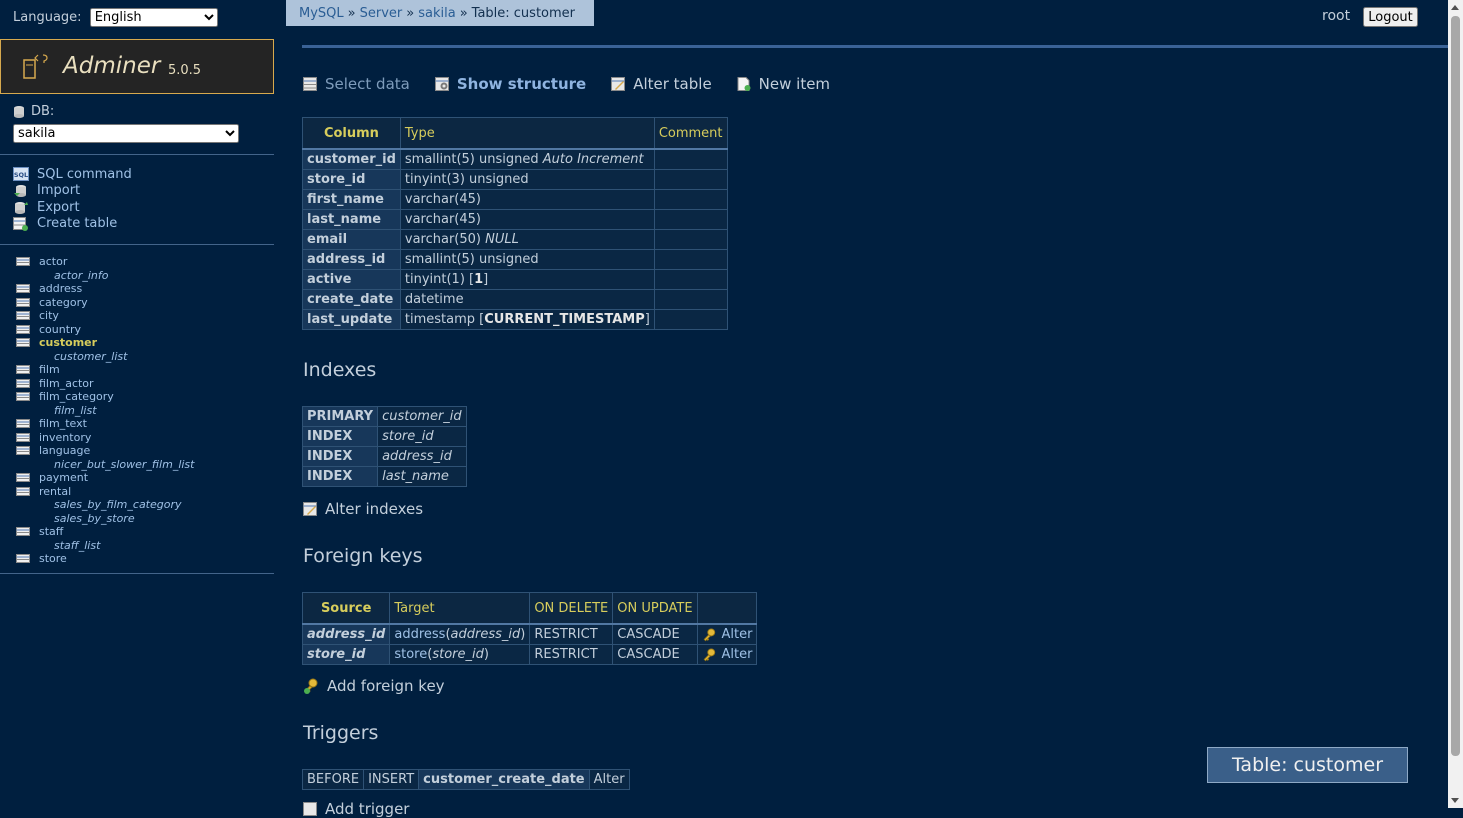 The width and height of the screenshot is (1463, 818). Describe the element at coordinates (77, 223) in the screenshot. I see `create-table-label: Create table` at that location.